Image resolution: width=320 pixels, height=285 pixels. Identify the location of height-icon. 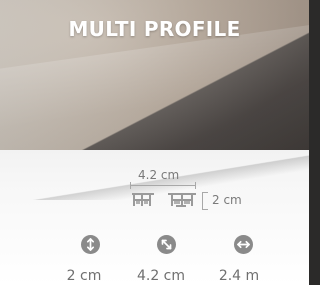
(90, 244).